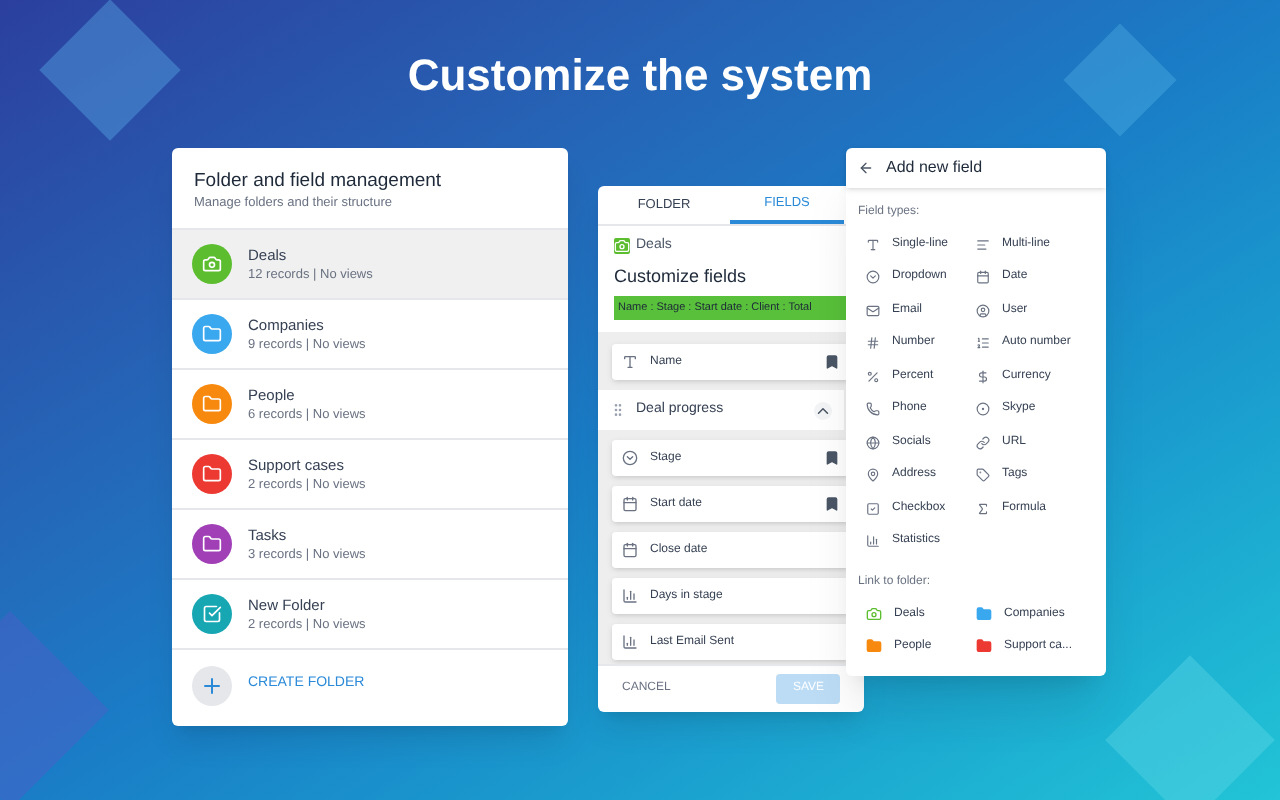 This screenshot has width=1280, height=800. Describe the element at coordinates (618, 410) in the screenshot. I see `drag-handle-icon` at that location.